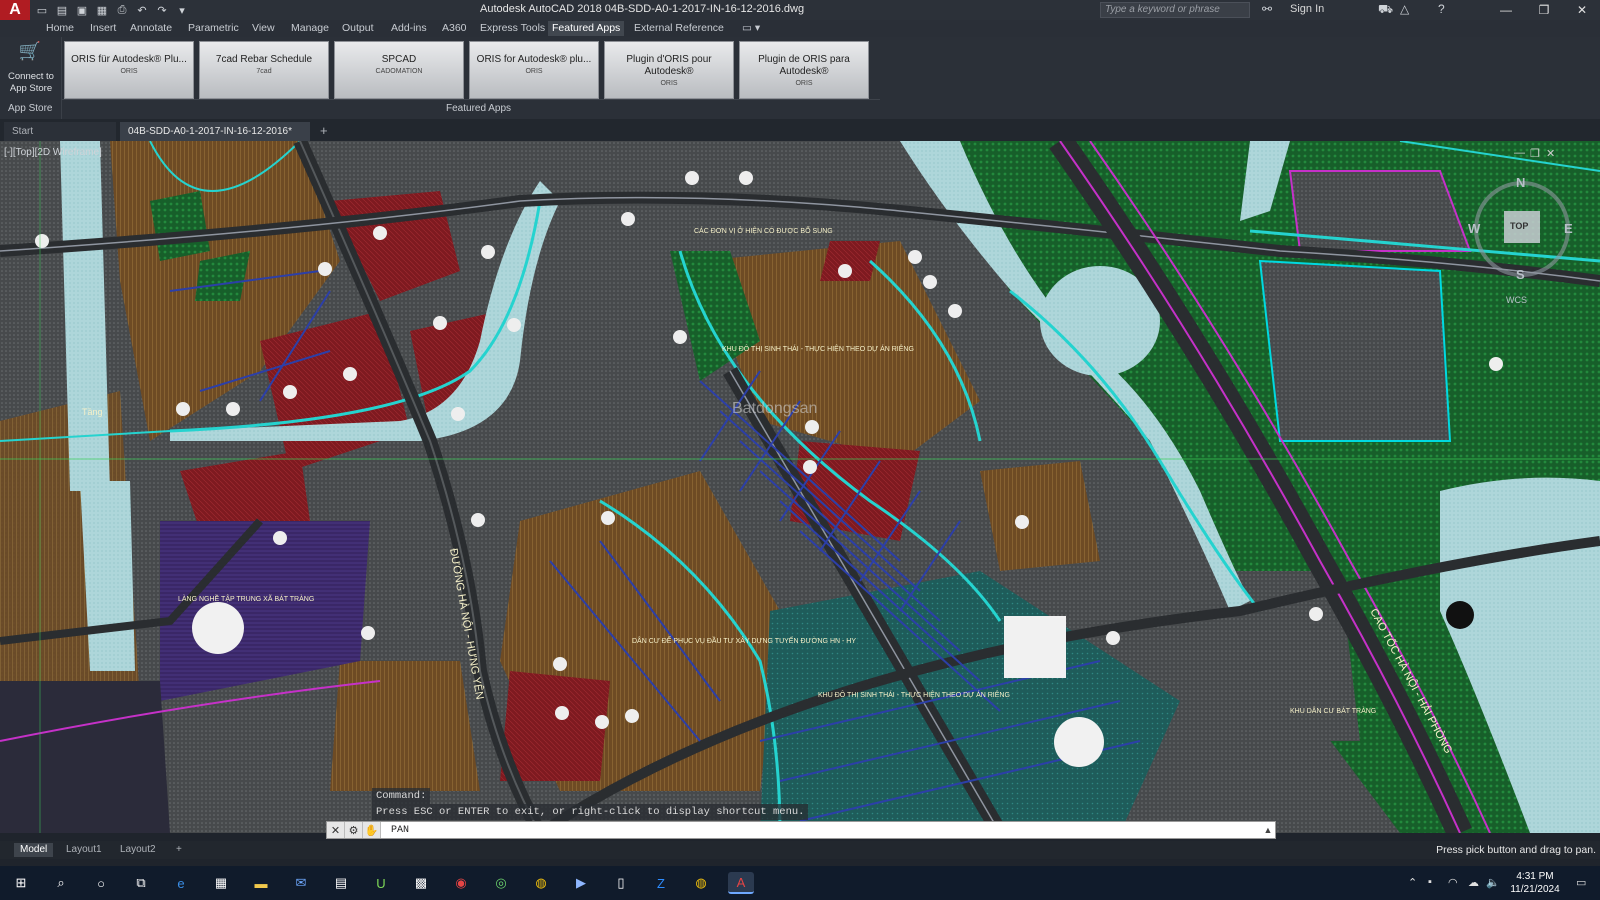 This screenshot has width=1600, height=900. Describe the element at coordinates (1535, 153) in the screenshot. I see `viewport-restore-icon: ❐` at that location.